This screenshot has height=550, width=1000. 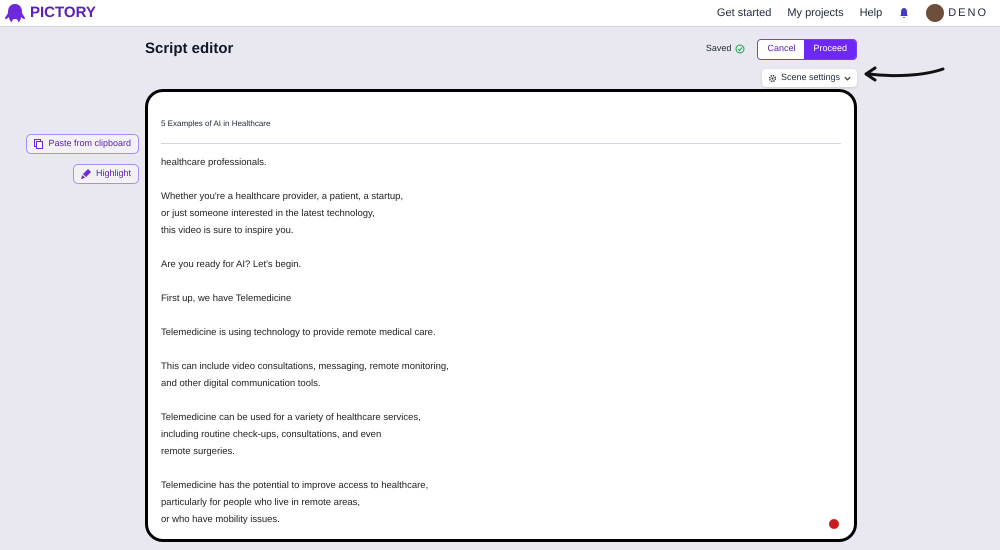 I want to click on script-line: Are you ready for AI? Let's begin., so click(x=231, y=265).